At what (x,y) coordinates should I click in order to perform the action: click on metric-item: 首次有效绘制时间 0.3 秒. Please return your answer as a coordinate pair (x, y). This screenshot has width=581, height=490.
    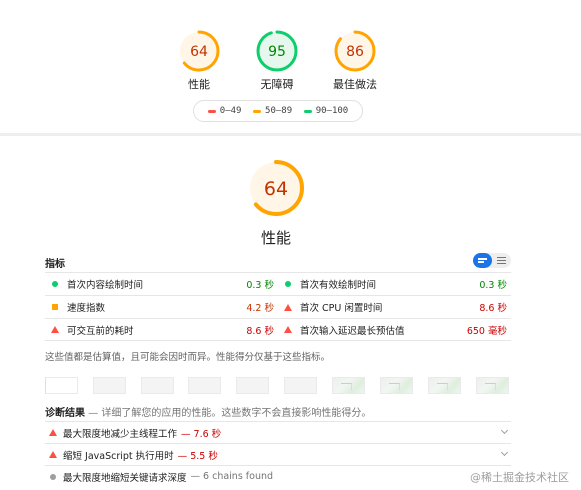
    Looking at the image, I should click on (394, 283).